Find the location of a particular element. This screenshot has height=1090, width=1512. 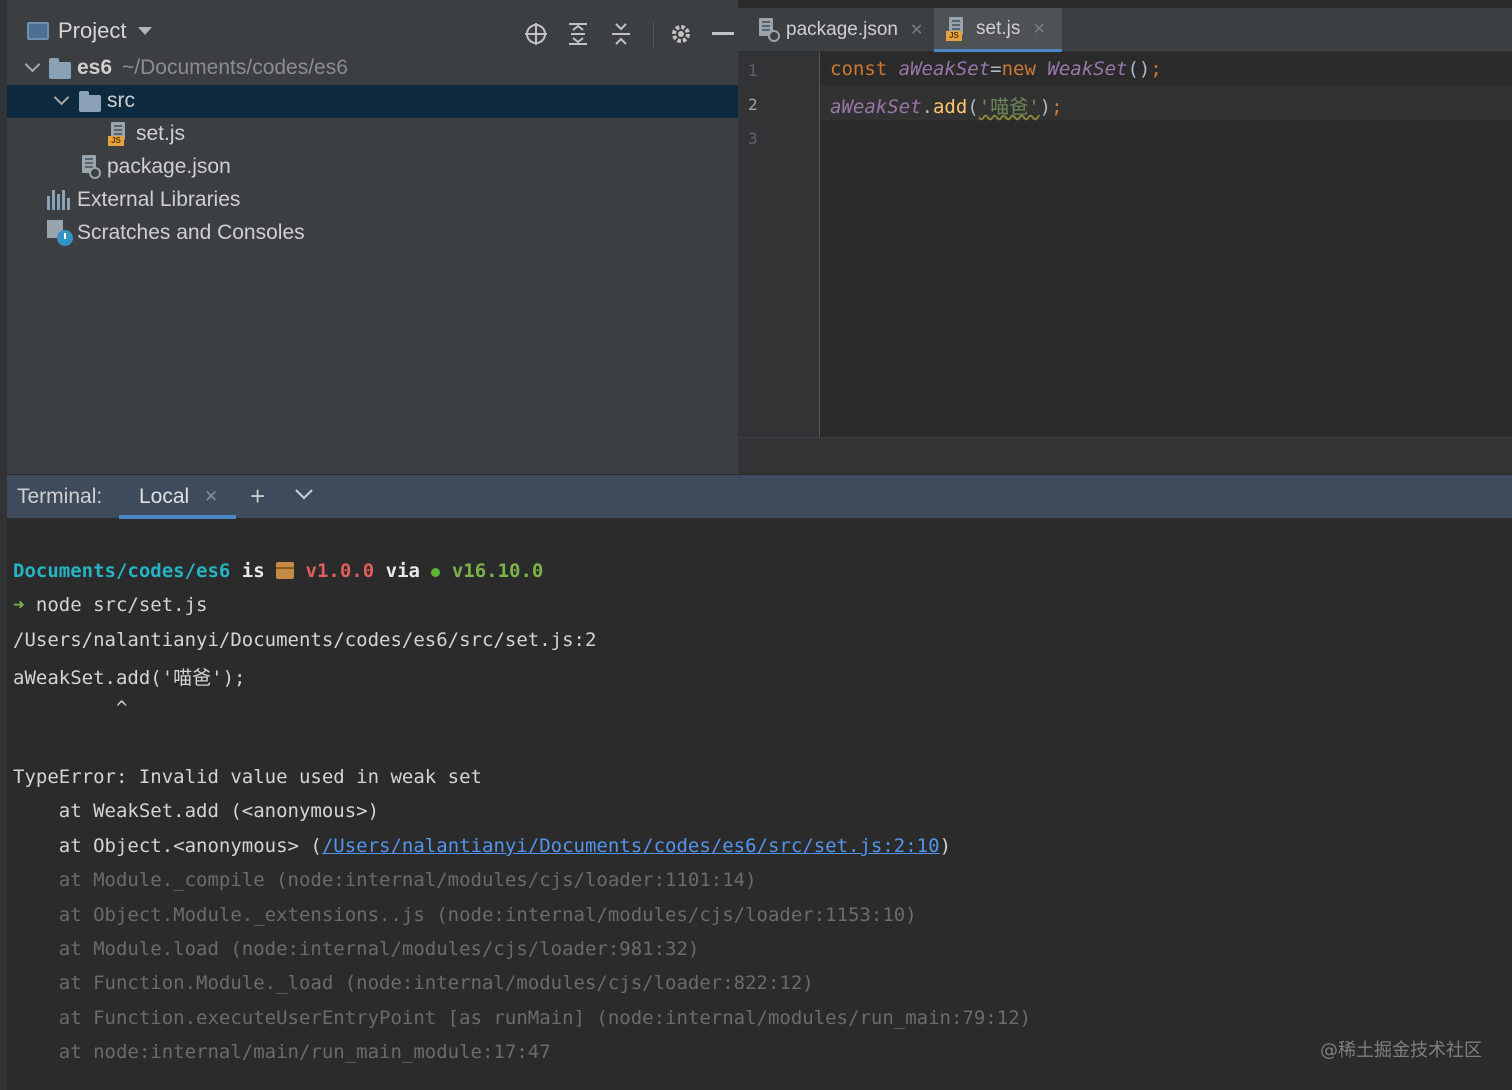

collapse-all-button is located at coordinates (621, 34).